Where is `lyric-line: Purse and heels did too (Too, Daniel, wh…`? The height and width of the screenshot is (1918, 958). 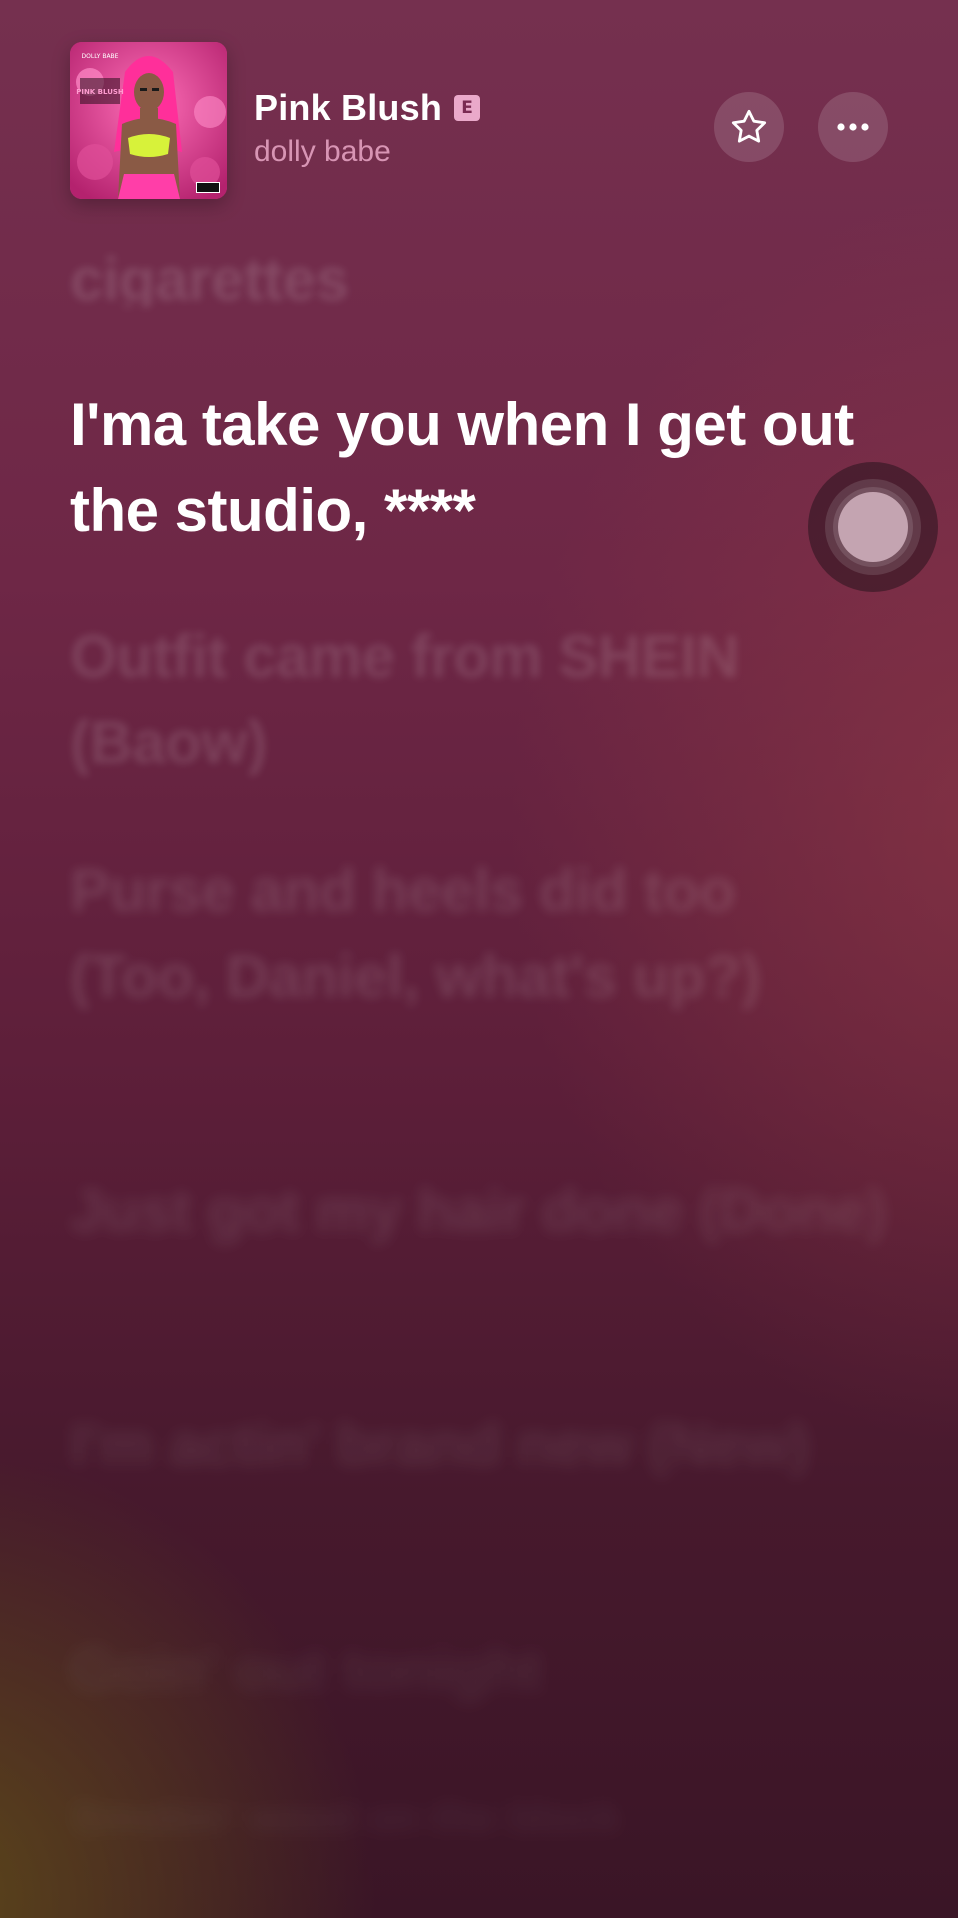 lyric-line: Purse and heels did too (Too, Daniel, wh… is located at coordinates (480, 934).